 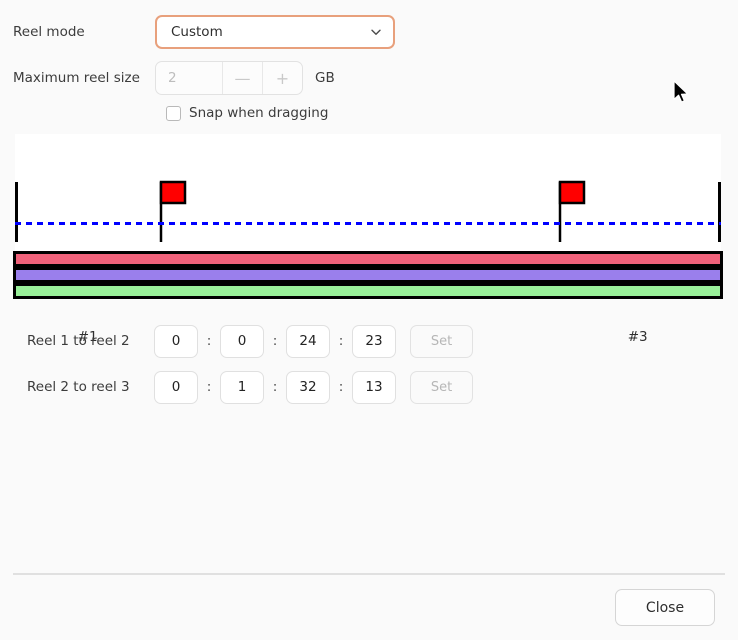 I want to click on reel-1-to-2-label: Reel 1 to reel 2, so click(x=78, y=341).